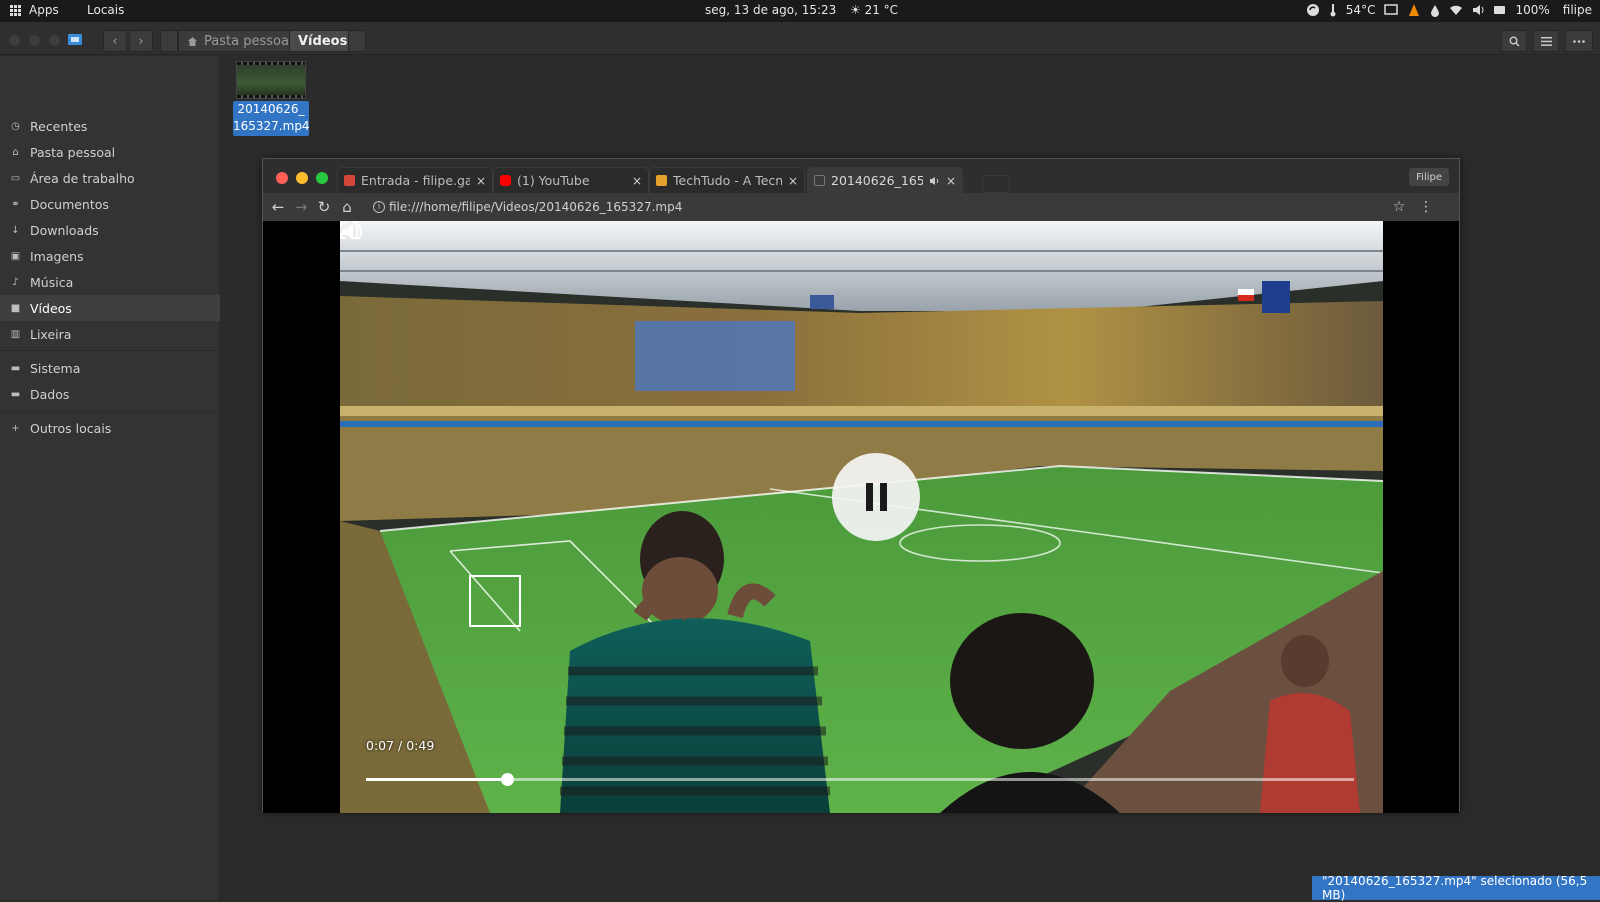  What do you see at coordinates (1360, 10) in the screenshot?
I see `cpu-temp: 54°C` at bounding box center [1360, 10].